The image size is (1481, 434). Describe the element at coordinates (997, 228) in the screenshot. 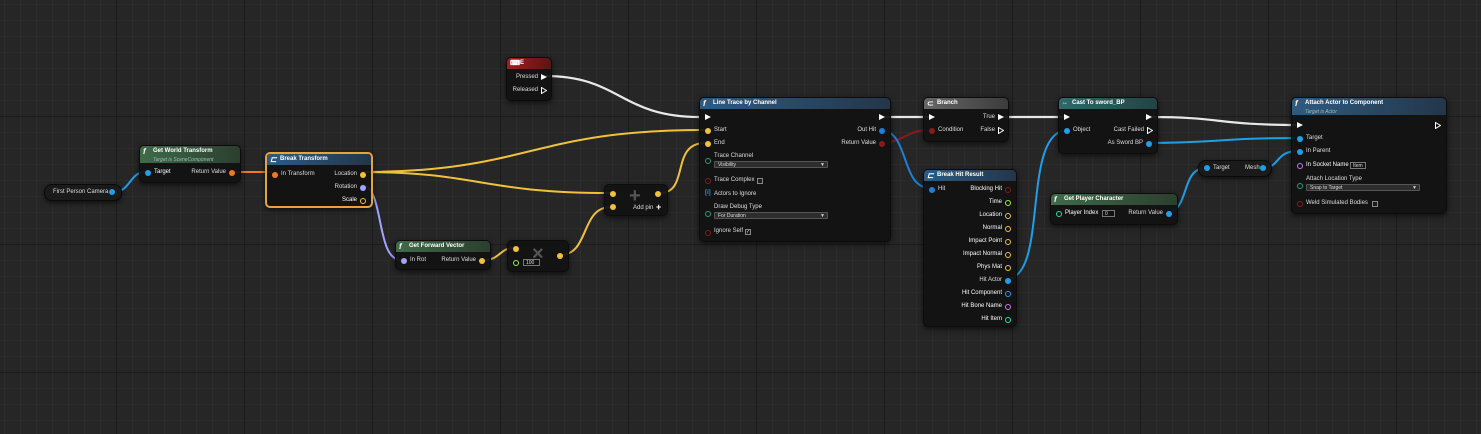

I see `normal-pin: Normal` at that location.